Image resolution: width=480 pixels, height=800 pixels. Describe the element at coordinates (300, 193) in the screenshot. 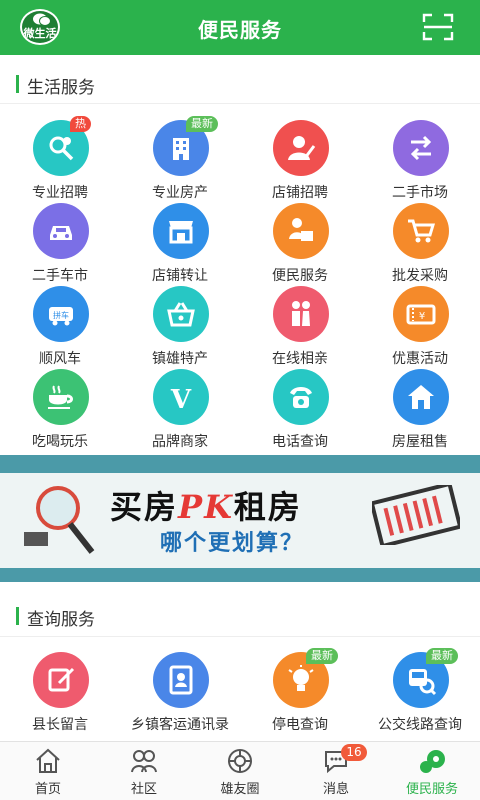

I see `service-item-label: 店铺招聘` at that location.